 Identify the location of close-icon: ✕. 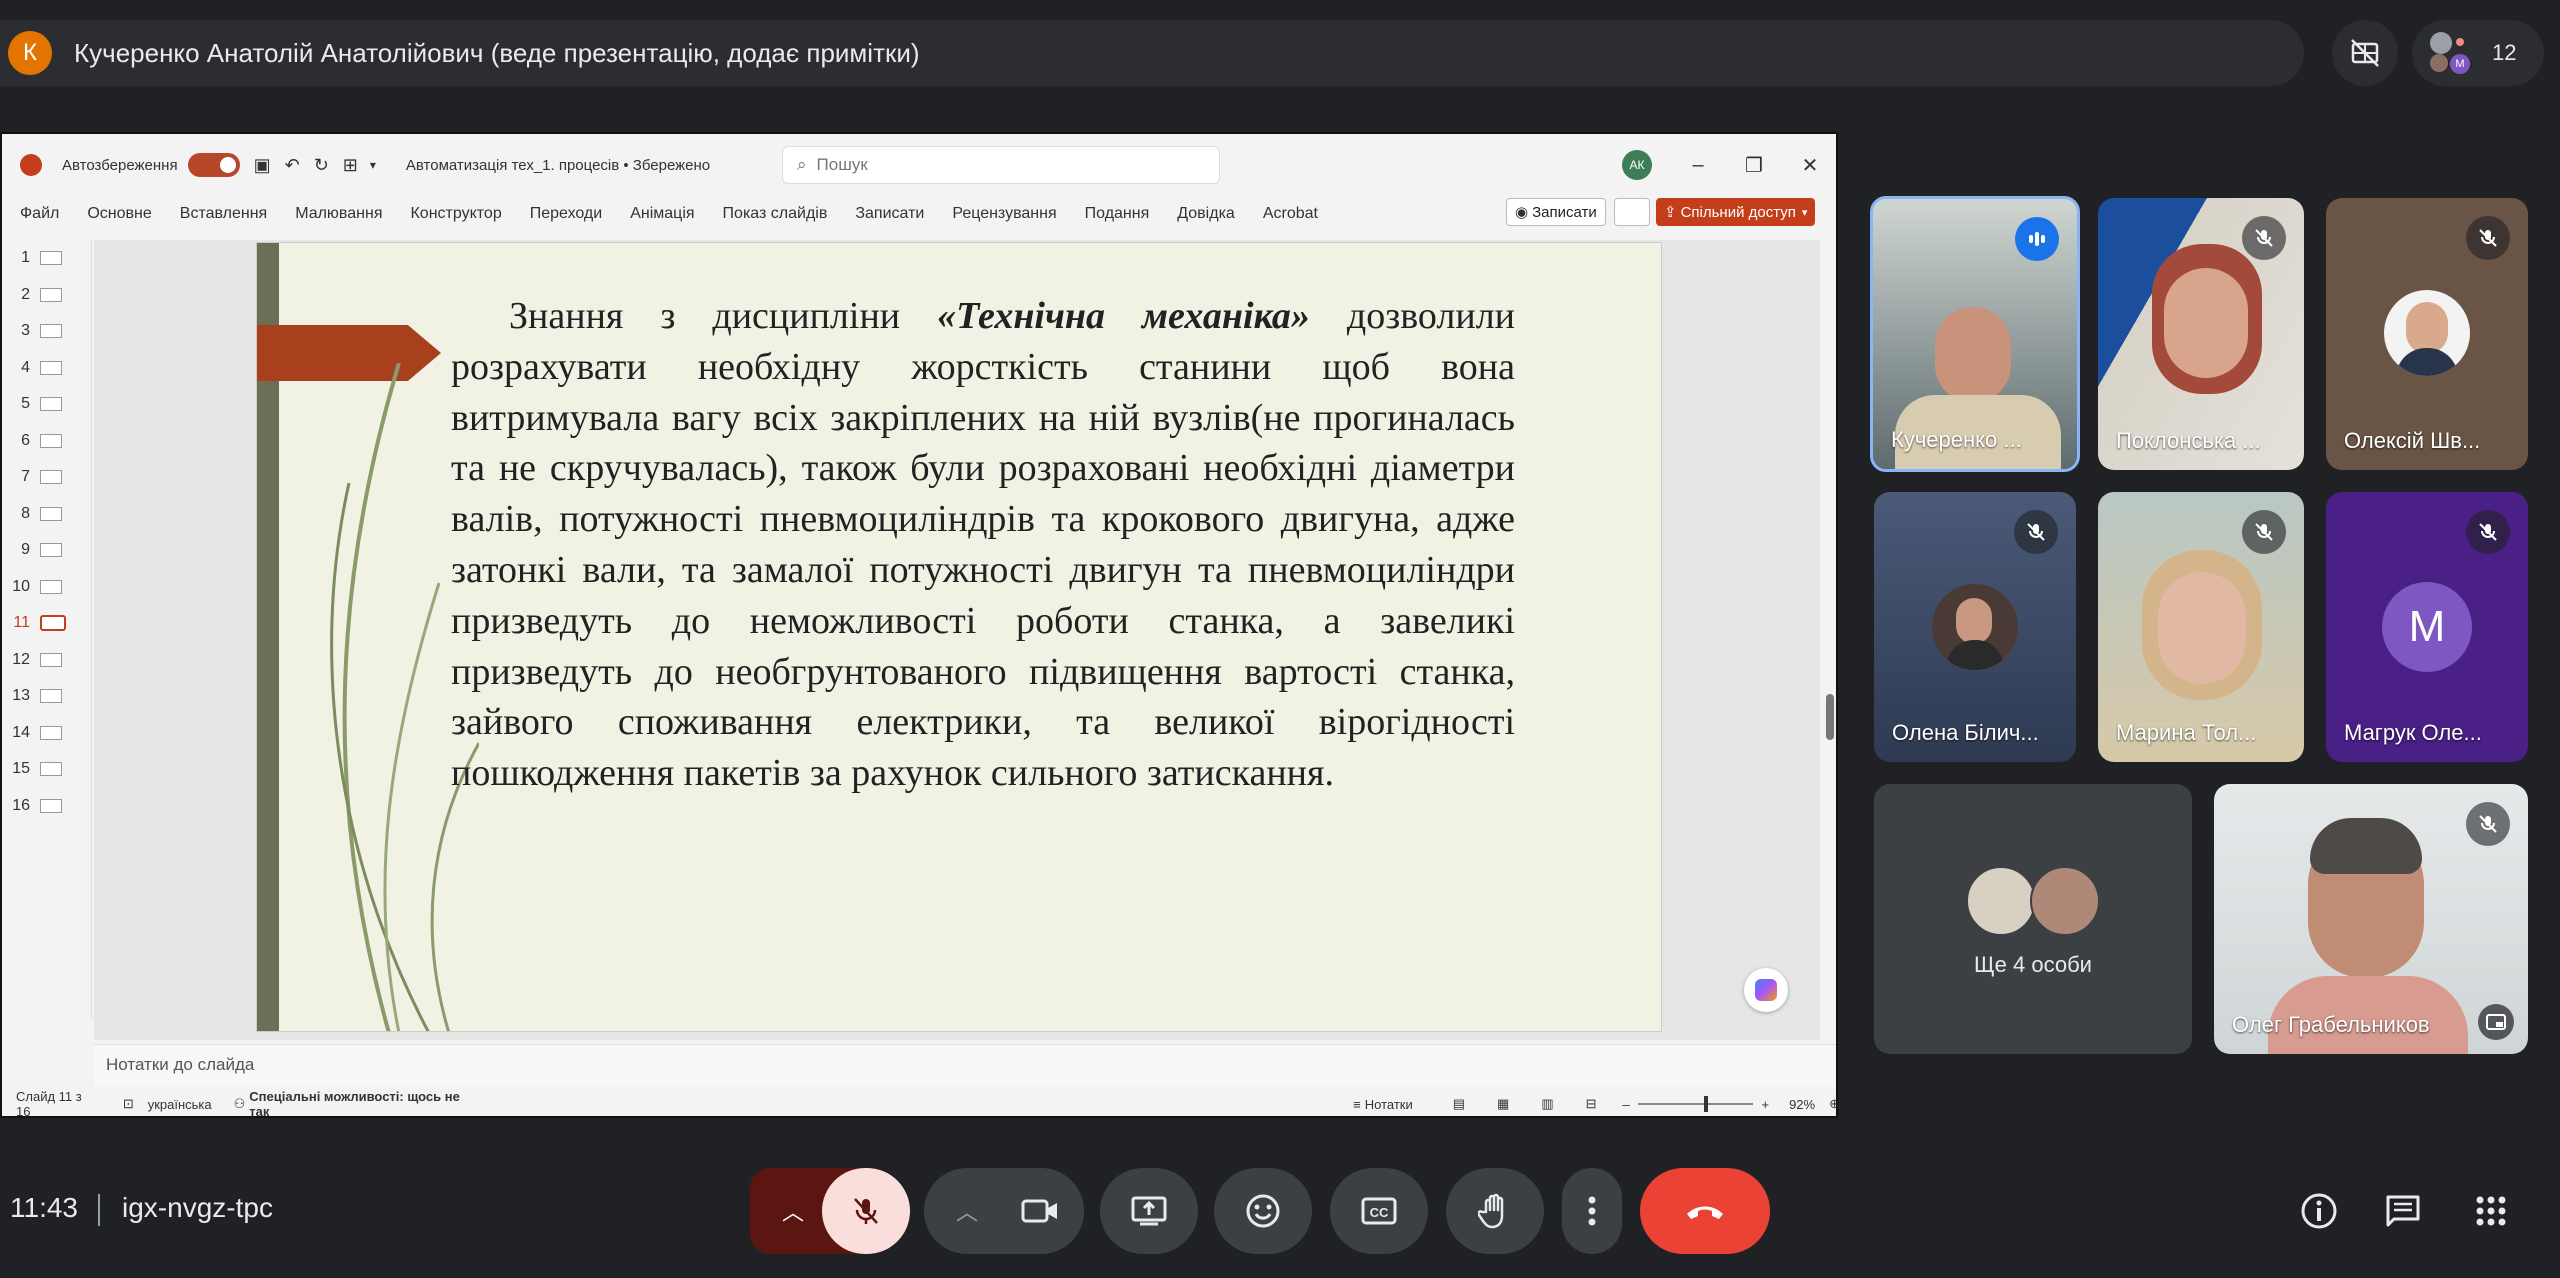
(1810, 165).